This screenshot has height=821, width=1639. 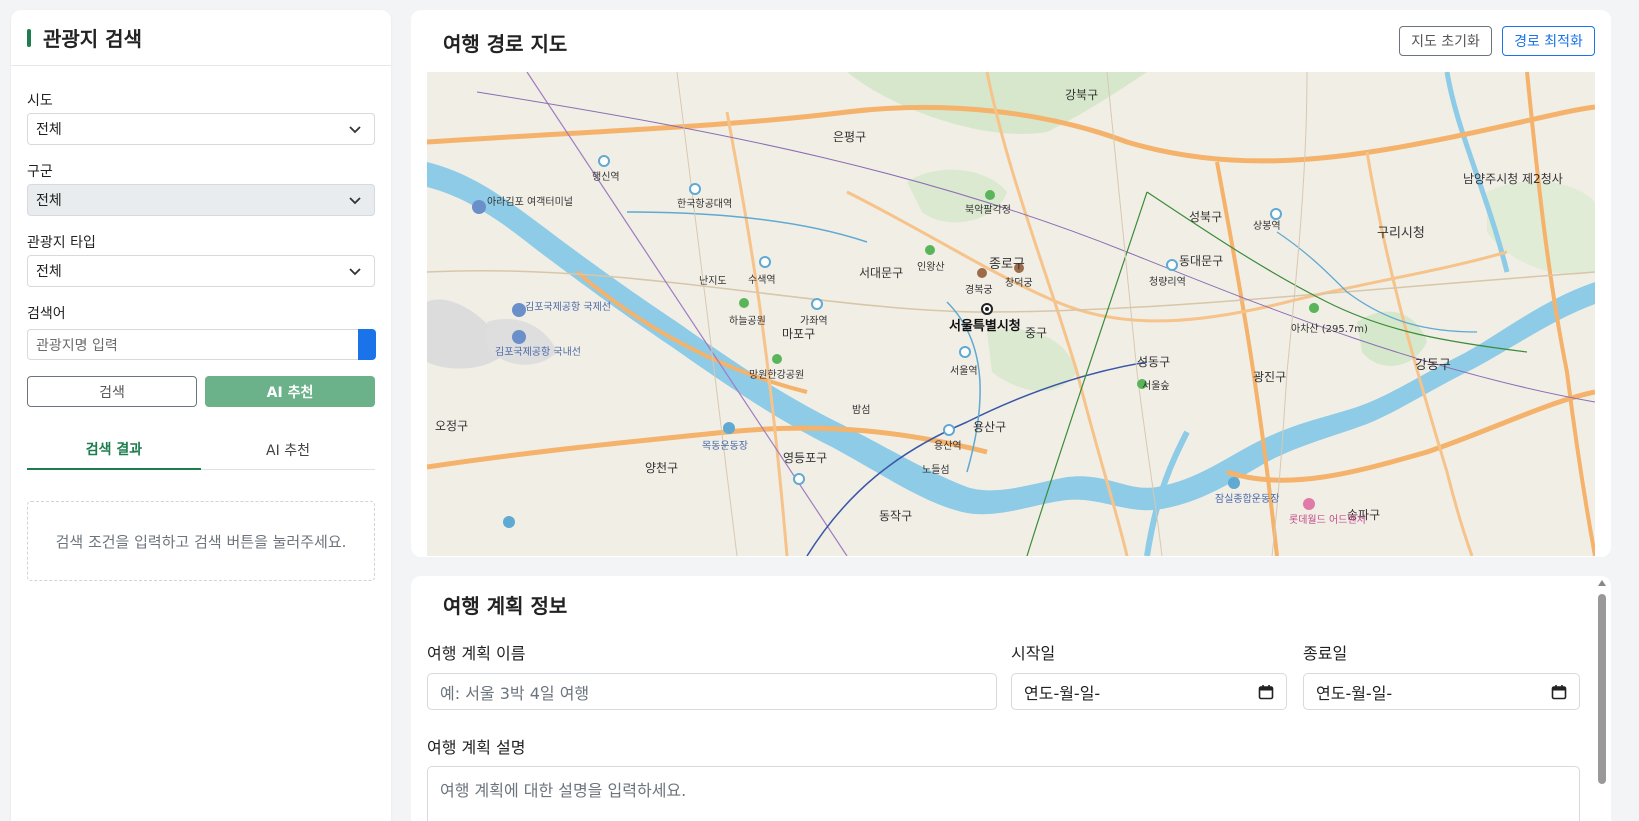 I want to click on search-button: 검색, so click(x=112, y=391).